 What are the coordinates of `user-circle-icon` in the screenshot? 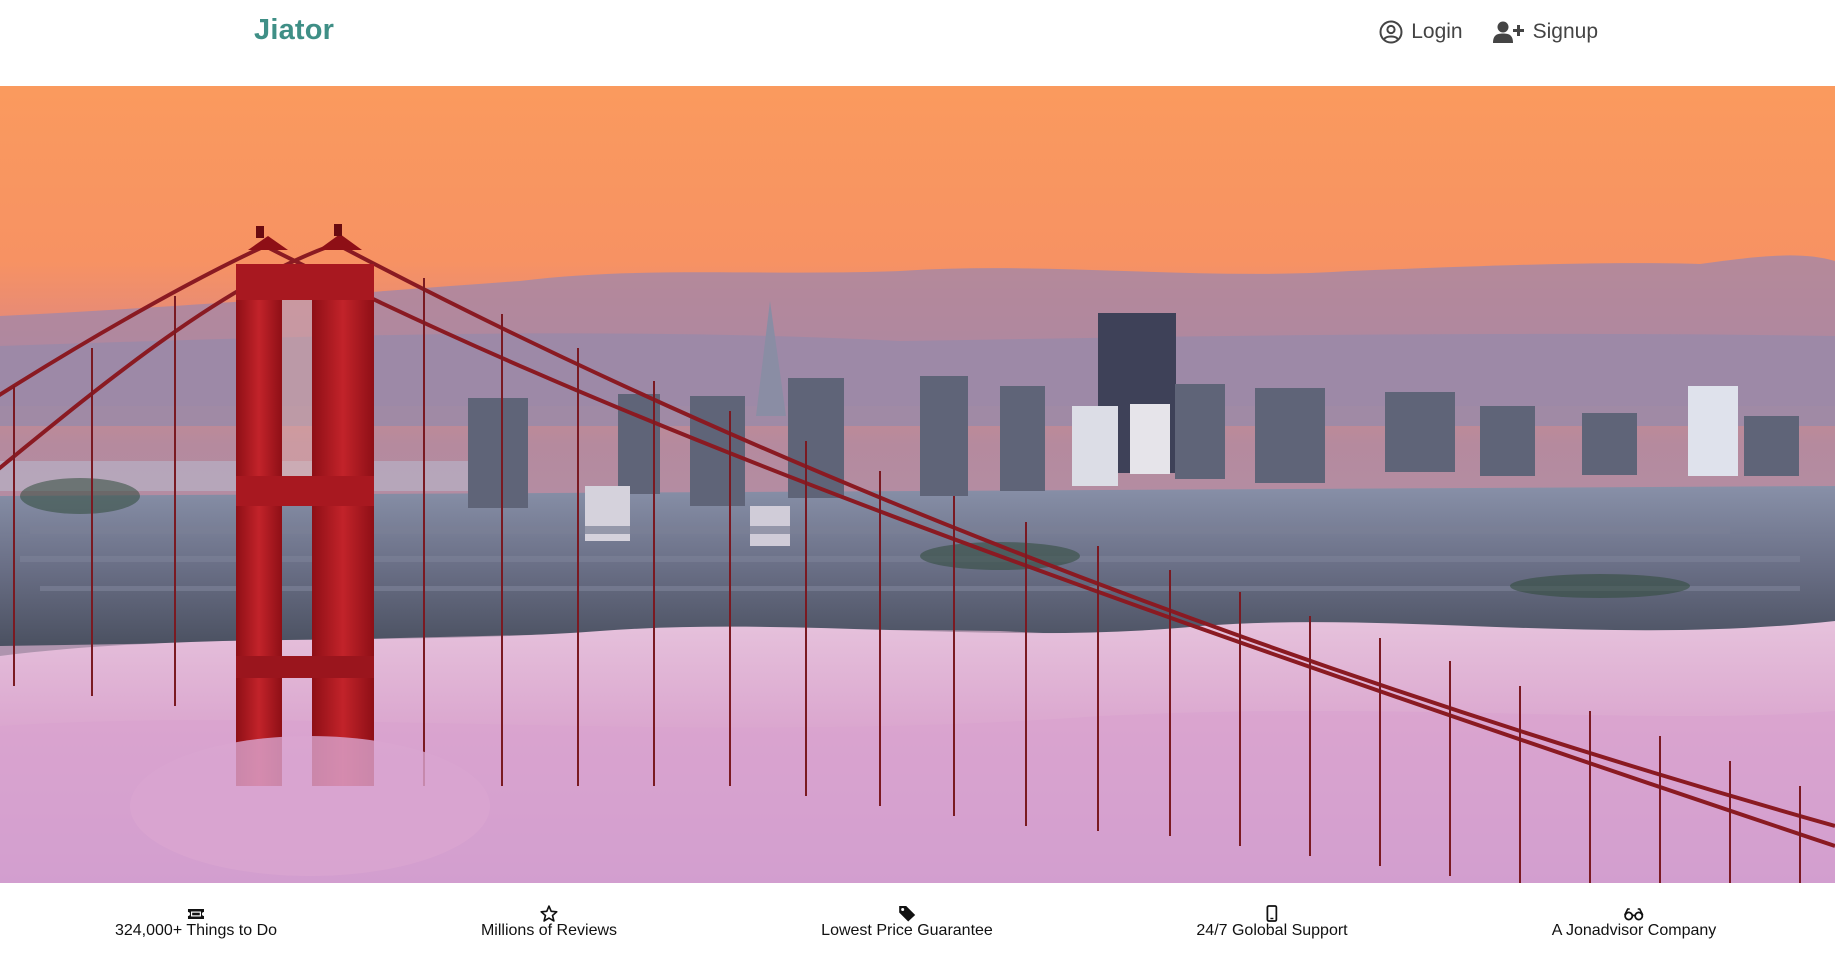 It's located at (1391, 32).